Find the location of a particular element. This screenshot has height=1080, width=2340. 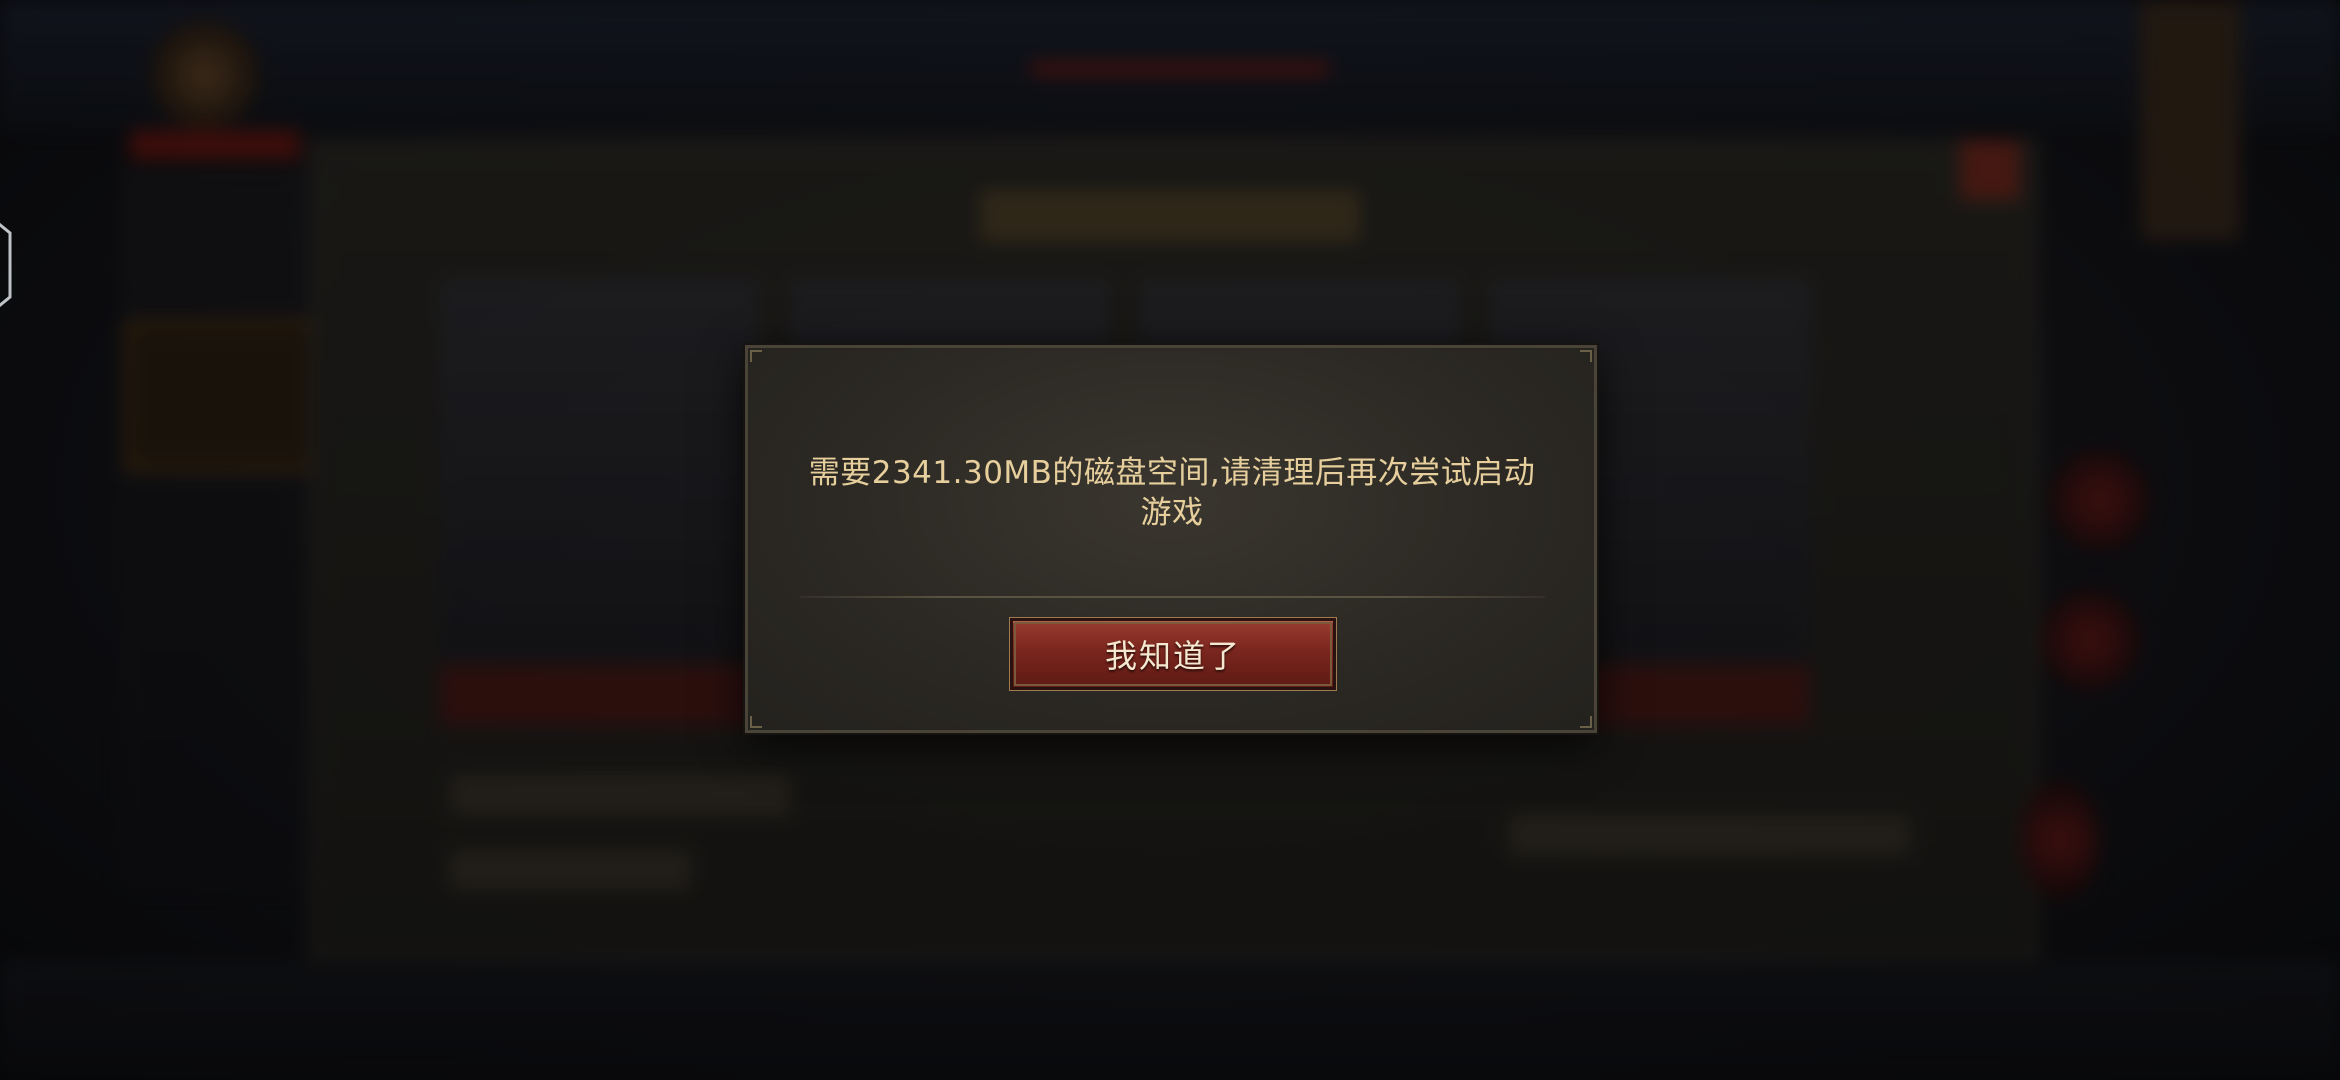

confirm-button-label: 我知道了 is located at coordinates (1172, 656).